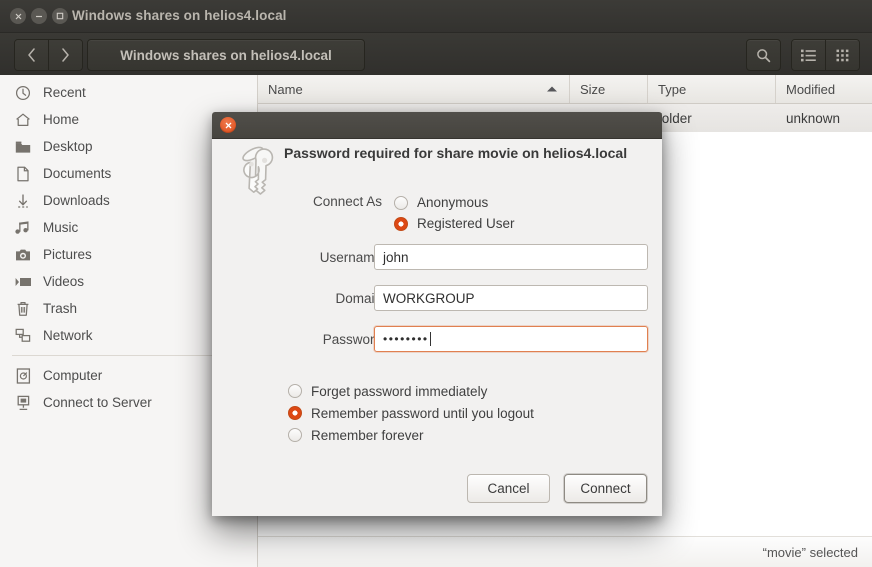 The width and height of the screenshot is (872, 567). I want to click on navigation-buttons, so click(48, 55).